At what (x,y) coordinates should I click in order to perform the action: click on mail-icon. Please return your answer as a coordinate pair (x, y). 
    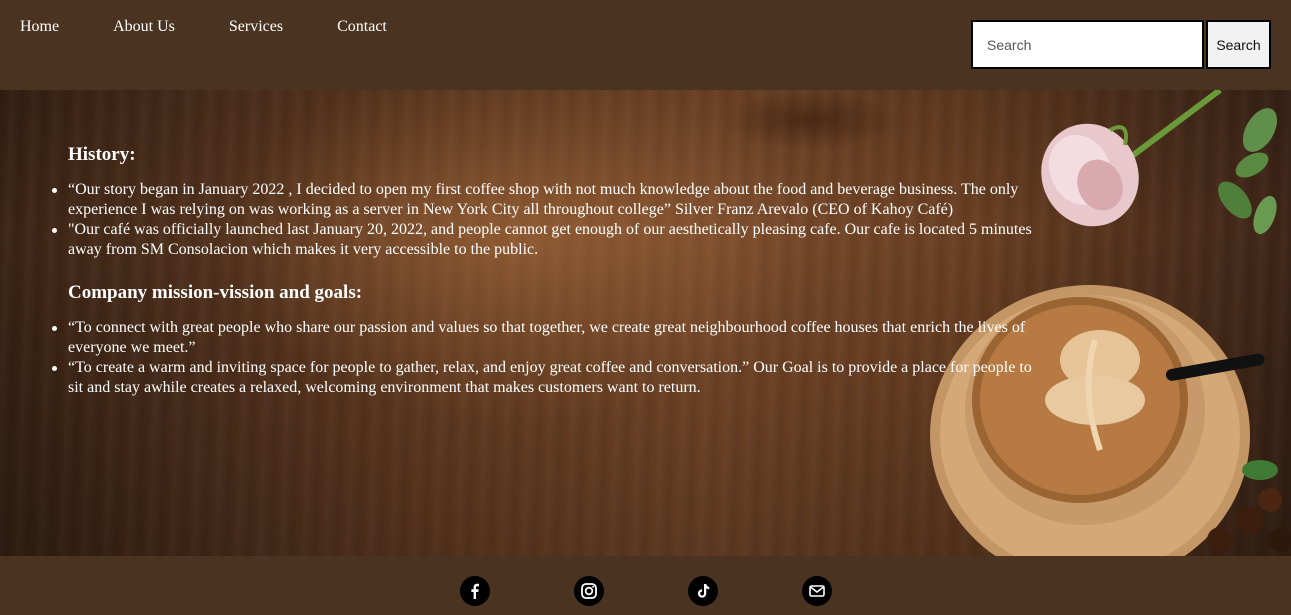
    Looking at the image, I should click on (817, 591).